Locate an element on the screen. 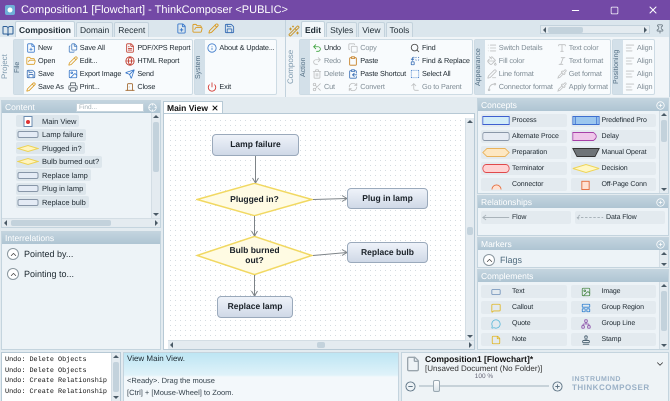 Image resolution: width=670 pixels, height=401 pixels. group-region-icon is located at coordinates (585, 307).